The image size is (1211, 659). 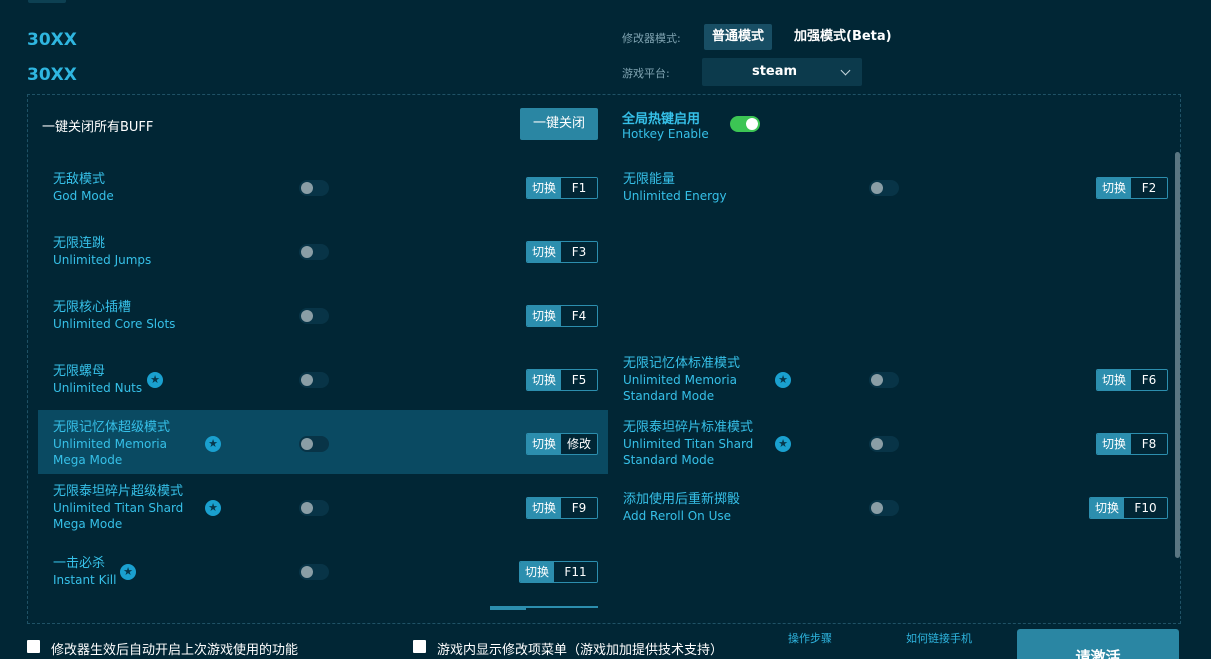 I want to click on cheat-label: 无限能量Unlimited Energy, so click(x=675, y=187).